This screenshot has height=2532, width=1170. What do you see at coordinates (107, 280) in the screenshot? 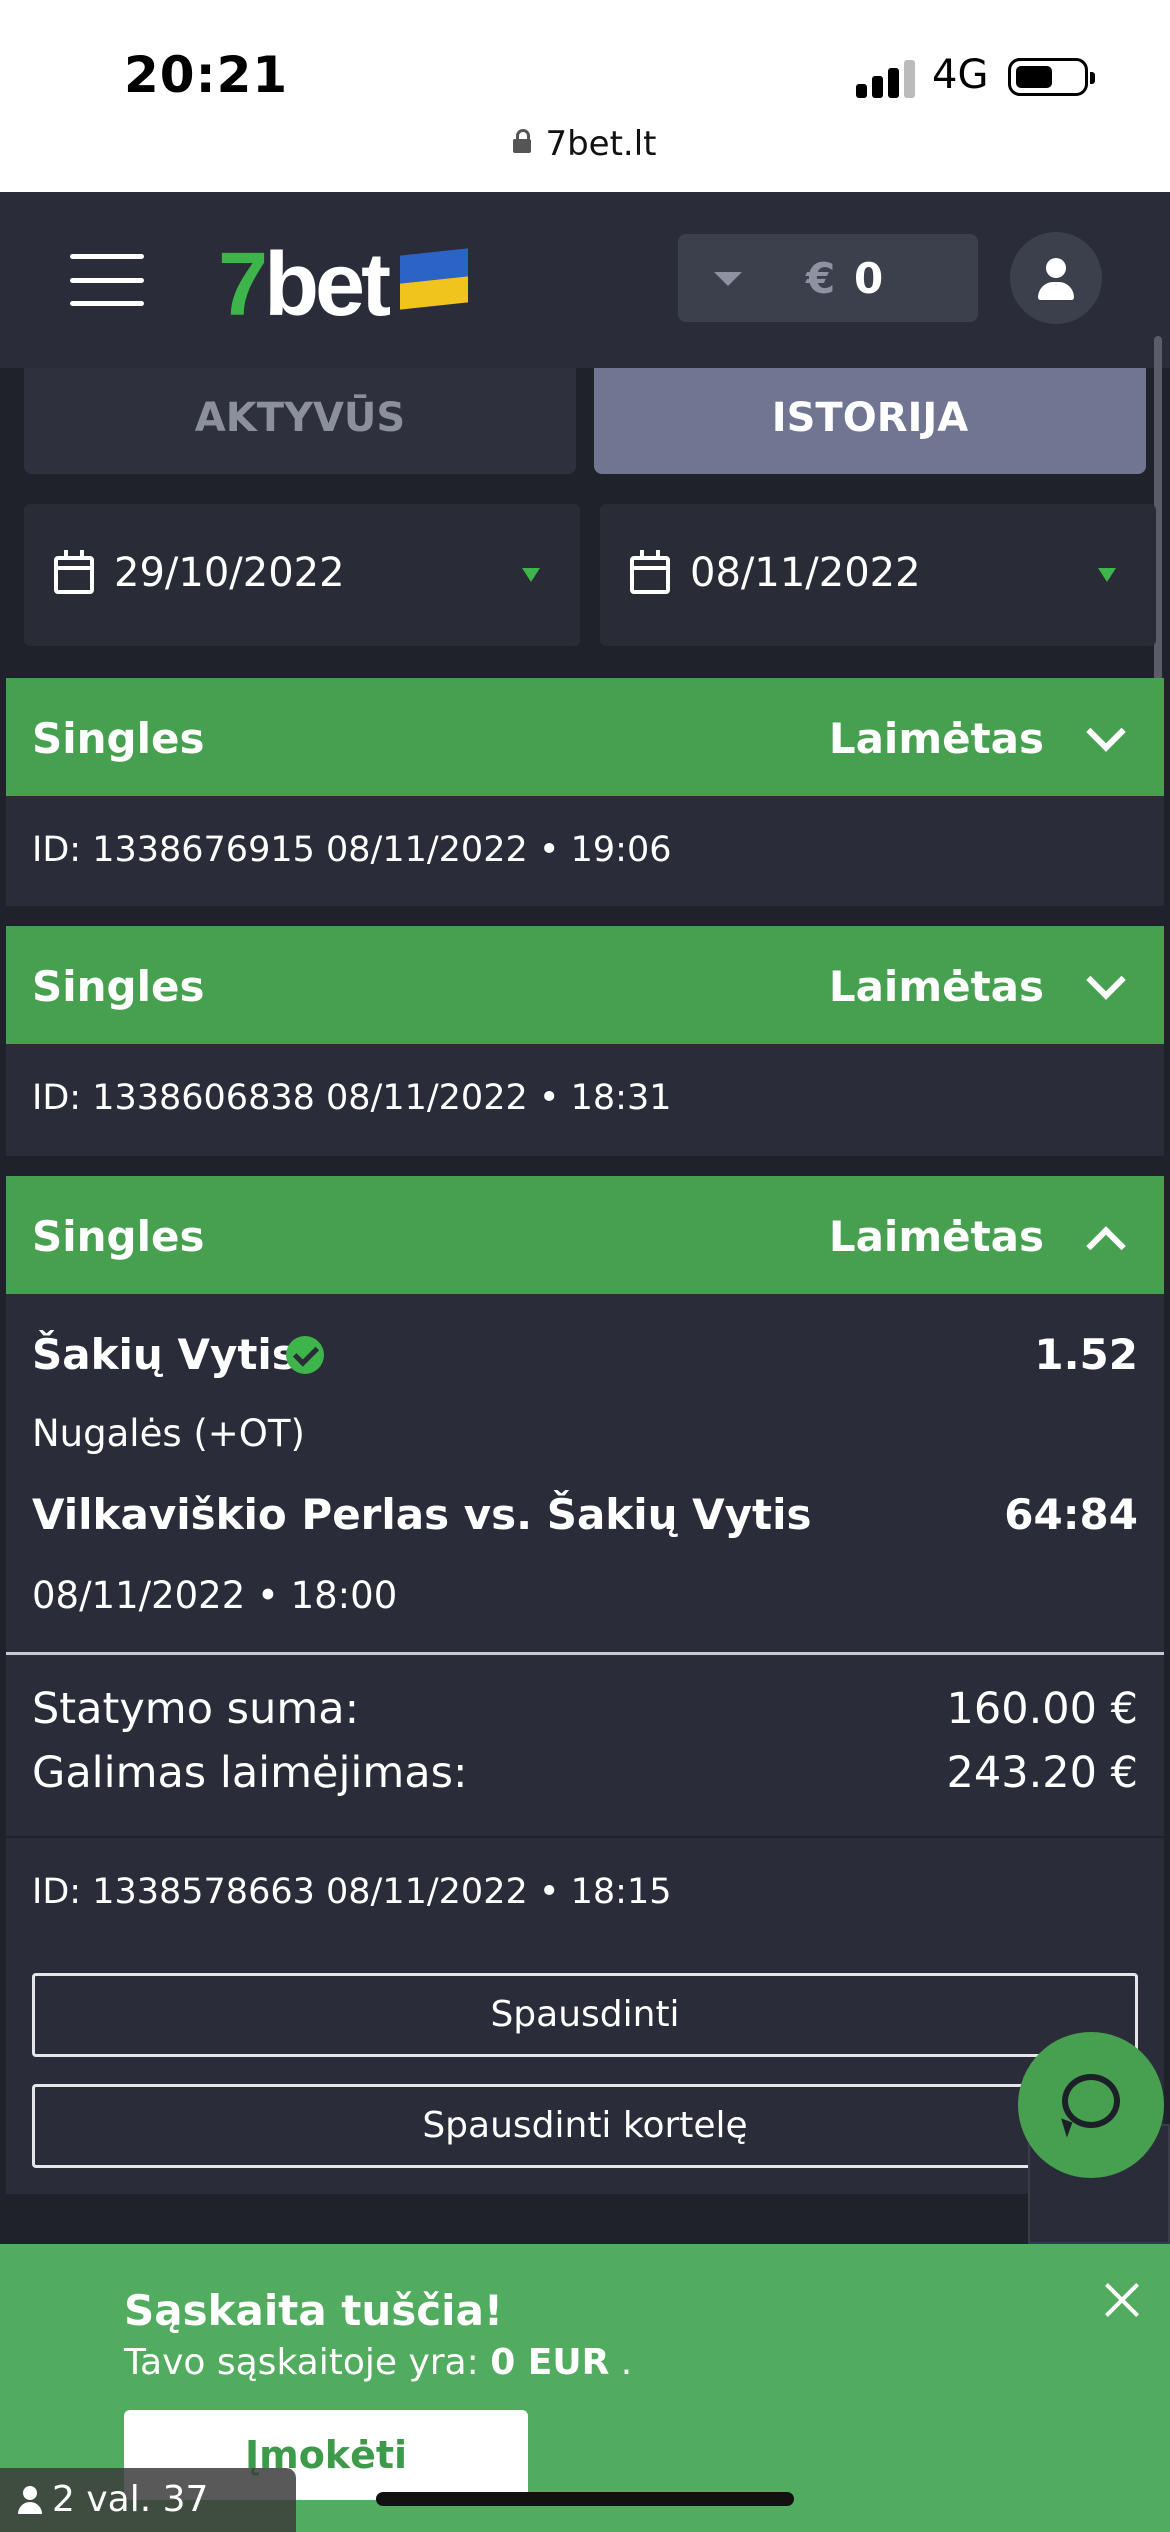
I see `menu-icon` at bounding box center [107, 280].